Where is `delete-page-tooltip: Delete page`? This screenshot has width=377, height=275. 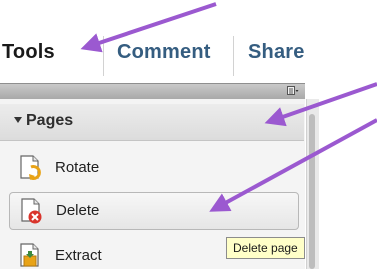
delete-page-tooltip: Delete page is located at coordinates (265, 248).